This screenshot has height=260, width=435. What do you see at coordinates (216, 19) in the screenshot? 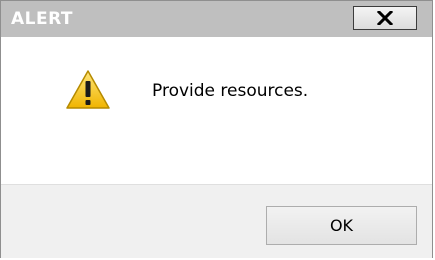
I see `dialog-titlebar: ALERT` at bounding box center [216, 19].